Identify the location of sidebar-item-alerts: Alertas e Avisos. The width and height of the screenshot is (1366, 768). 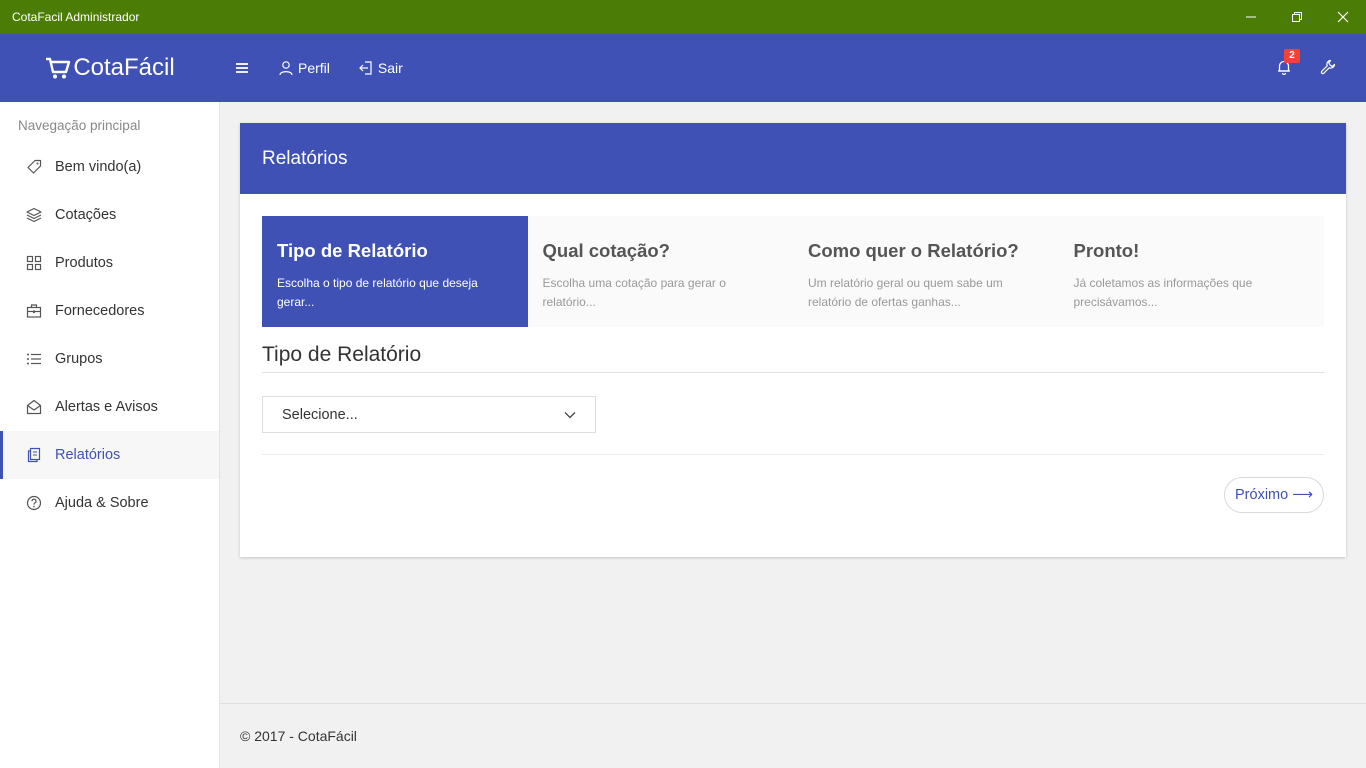
(109, 407).